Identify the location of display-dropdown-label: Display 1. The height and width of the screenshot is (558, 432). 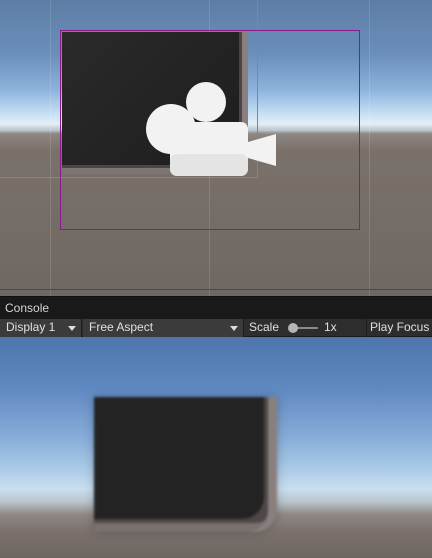
(31, 327).